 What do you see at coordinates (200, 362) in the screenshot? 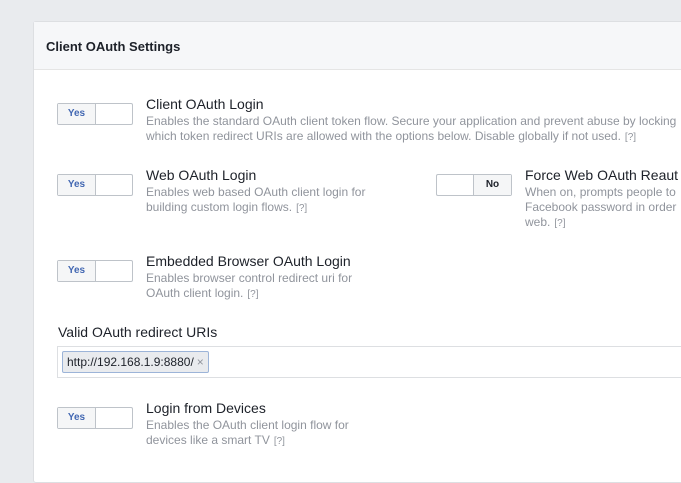
I see `remove-token-icon: ×` at bounding box center [200, 362].